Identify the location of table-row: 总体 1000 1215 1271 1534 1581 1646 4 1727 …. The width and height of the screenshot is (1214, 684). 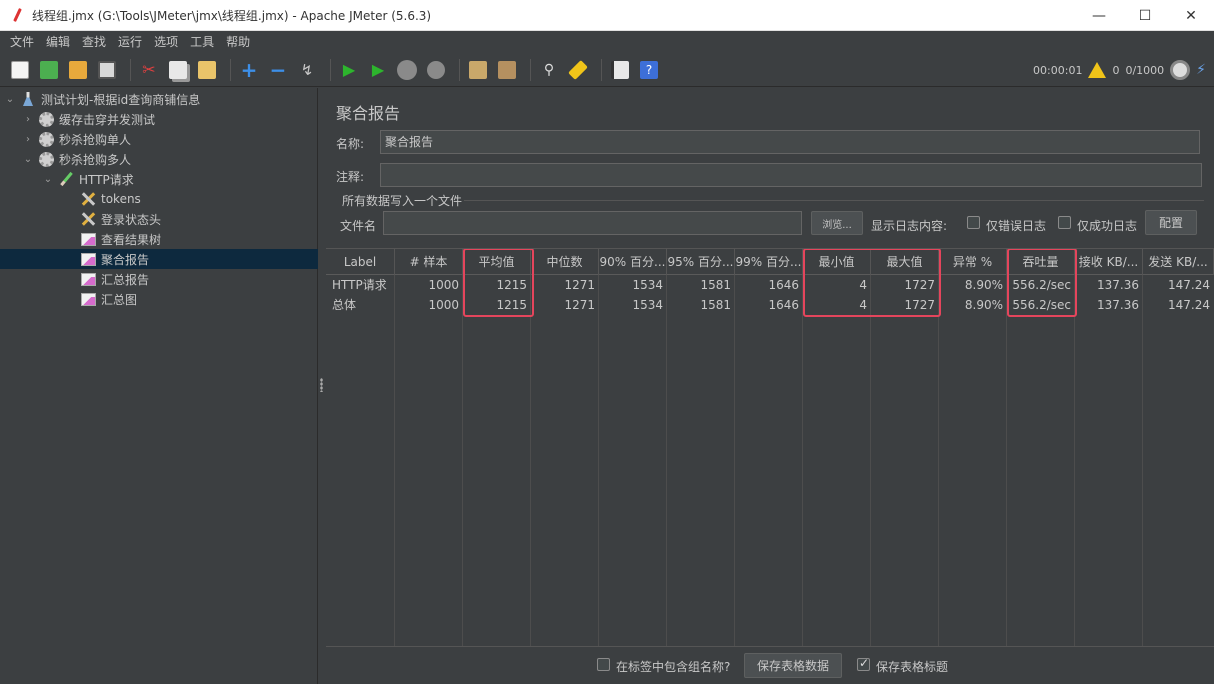
(770, 305).